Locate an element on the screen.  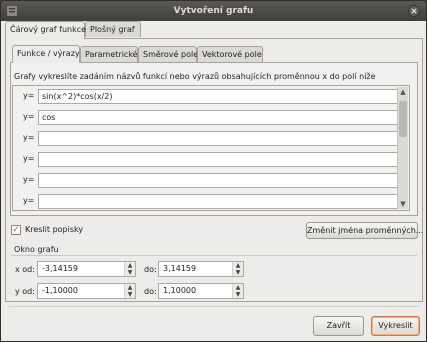
tab-parametric-label: Parametrické is located at coordinates (111, 54).